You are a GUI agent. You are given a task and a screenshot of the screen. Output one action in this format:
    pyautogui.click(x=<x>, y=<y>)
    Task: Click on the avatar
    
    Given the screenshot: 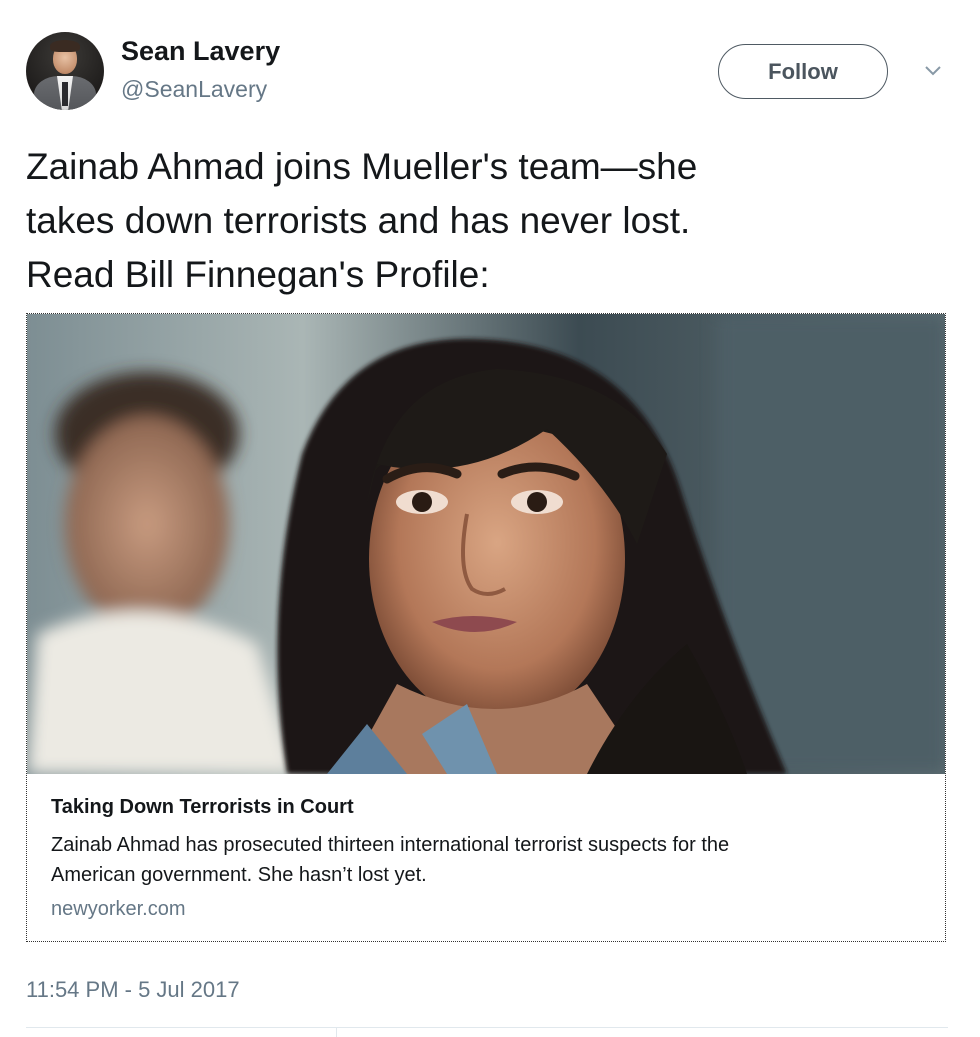 What is the action you would take?
    pyautogui.click(x=65, y=71)
    